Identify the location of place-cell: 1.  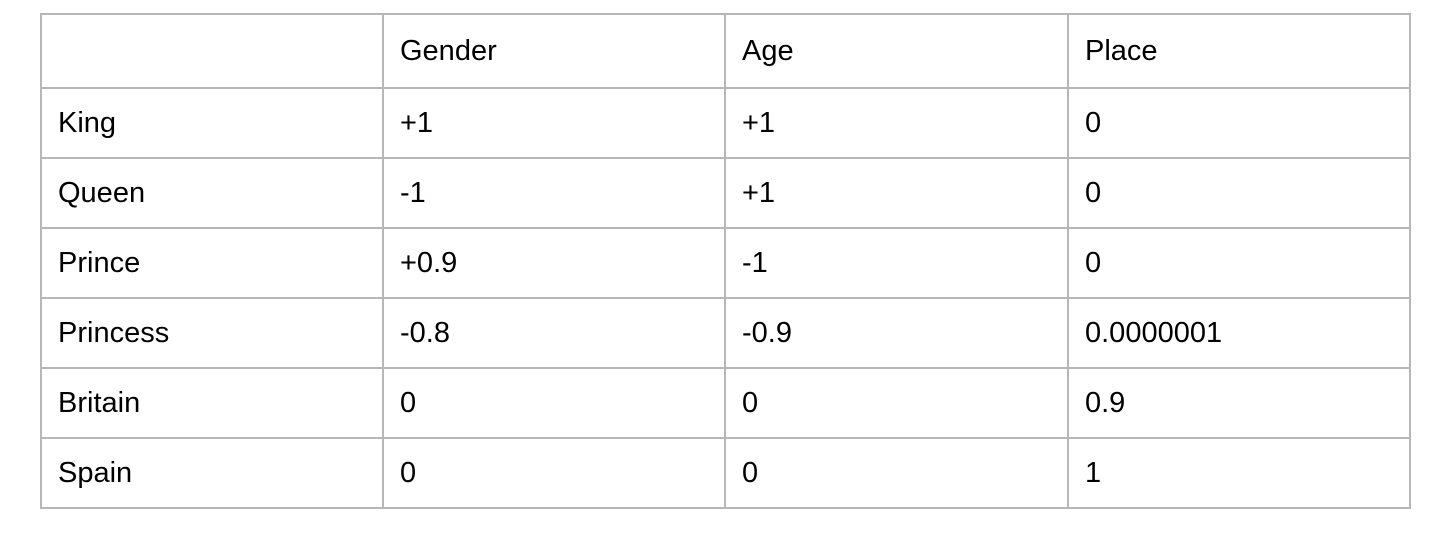
(1239, 473).